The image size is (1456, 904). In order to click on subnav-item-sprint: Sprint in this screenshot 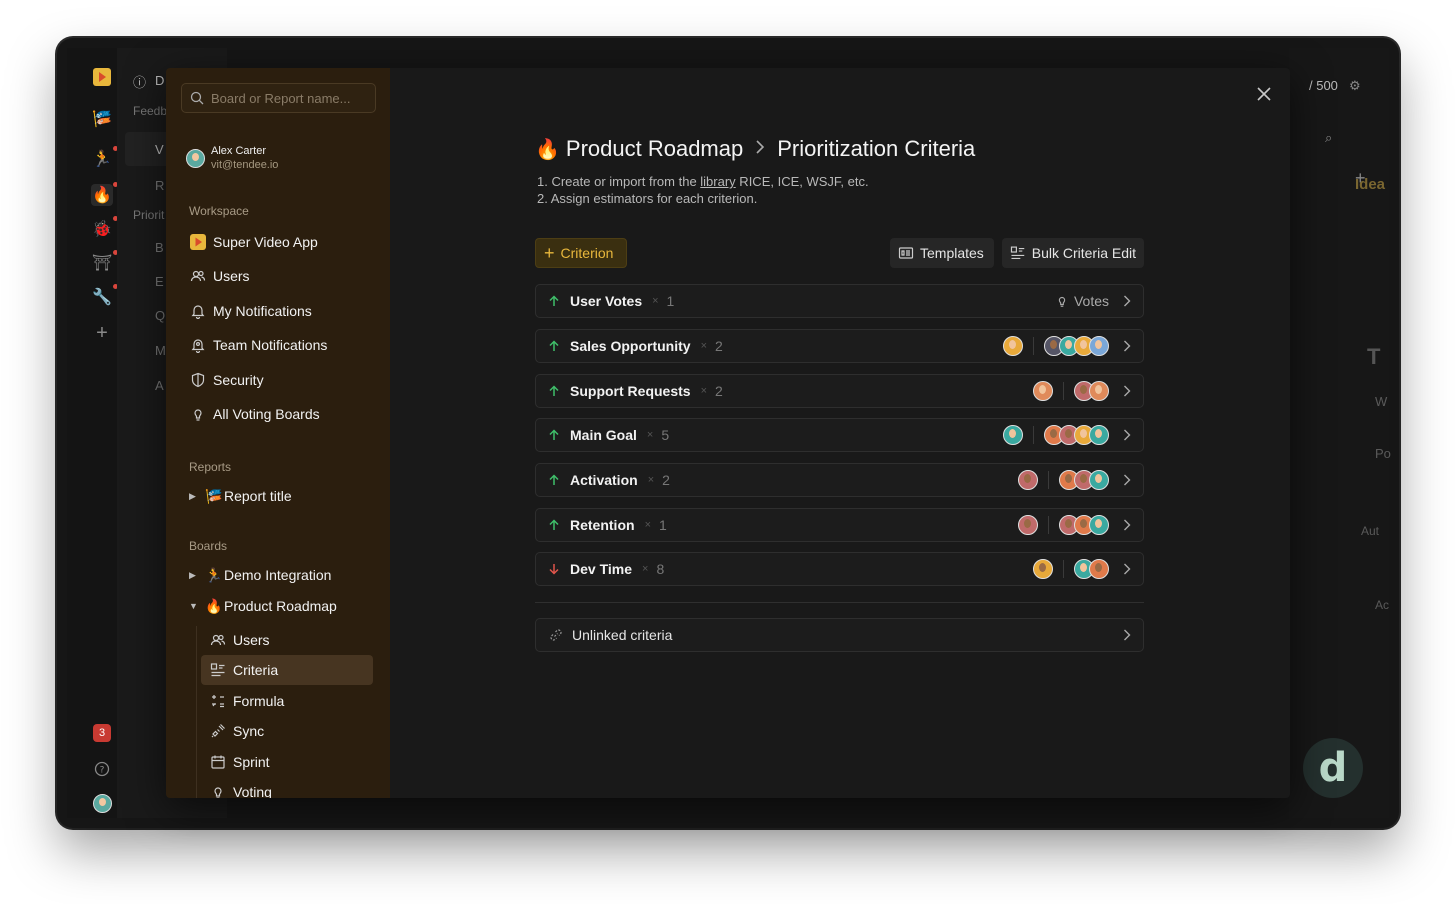, I will do `click(239, 762)`.